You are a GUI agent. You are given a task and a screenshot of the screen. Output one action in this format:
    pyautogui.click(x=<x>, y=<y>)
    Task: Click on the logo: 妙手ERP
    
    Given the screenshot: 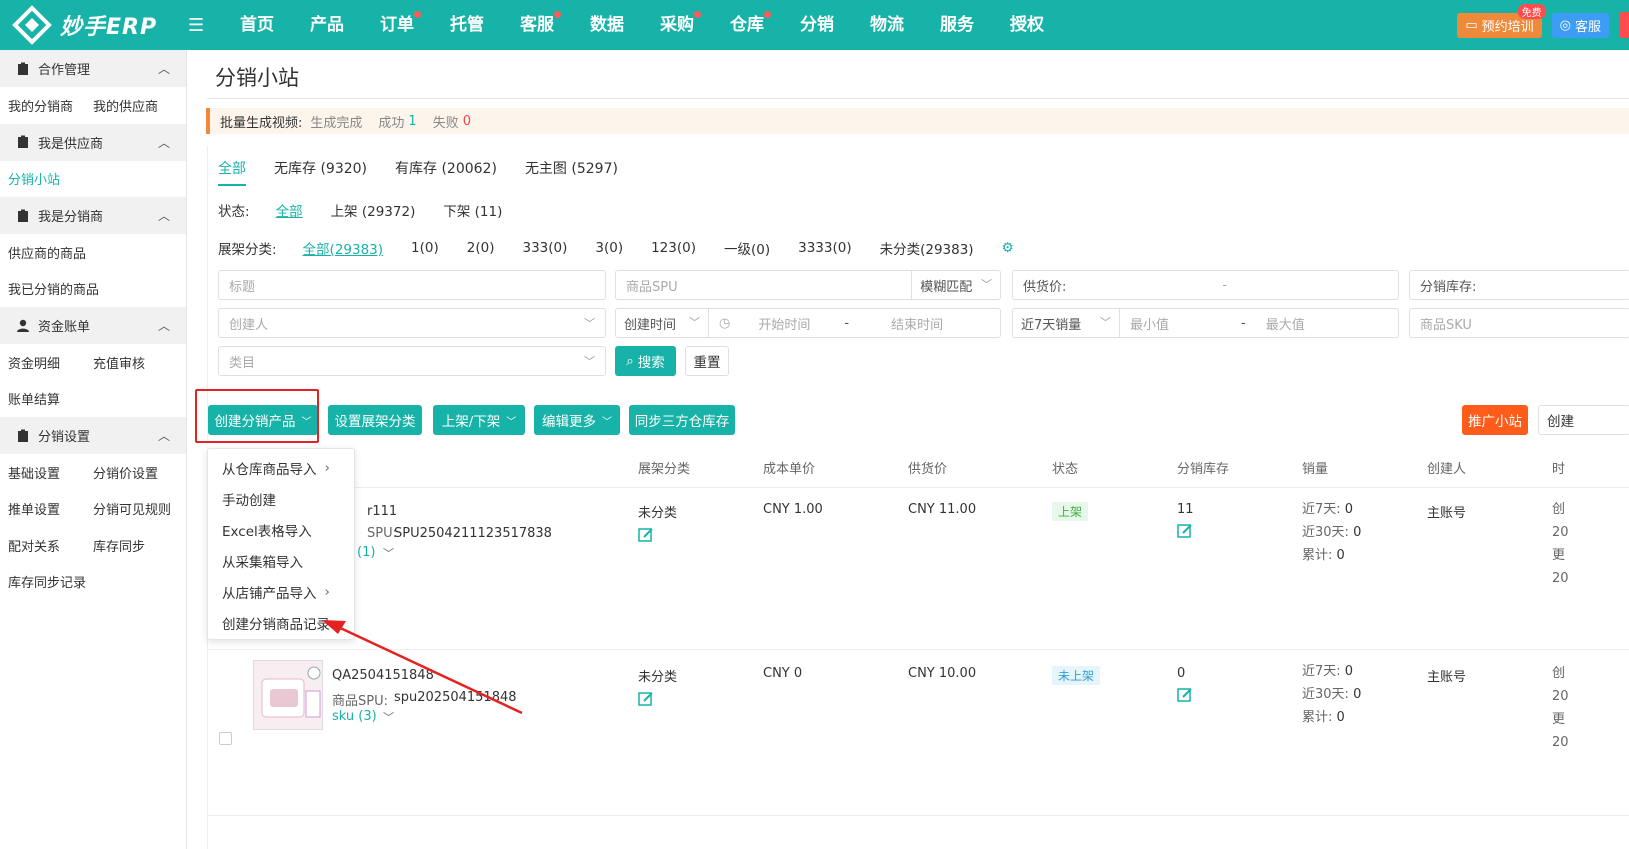 What is the action you would take?
    pyautogui.click(x=95, y=25)
    